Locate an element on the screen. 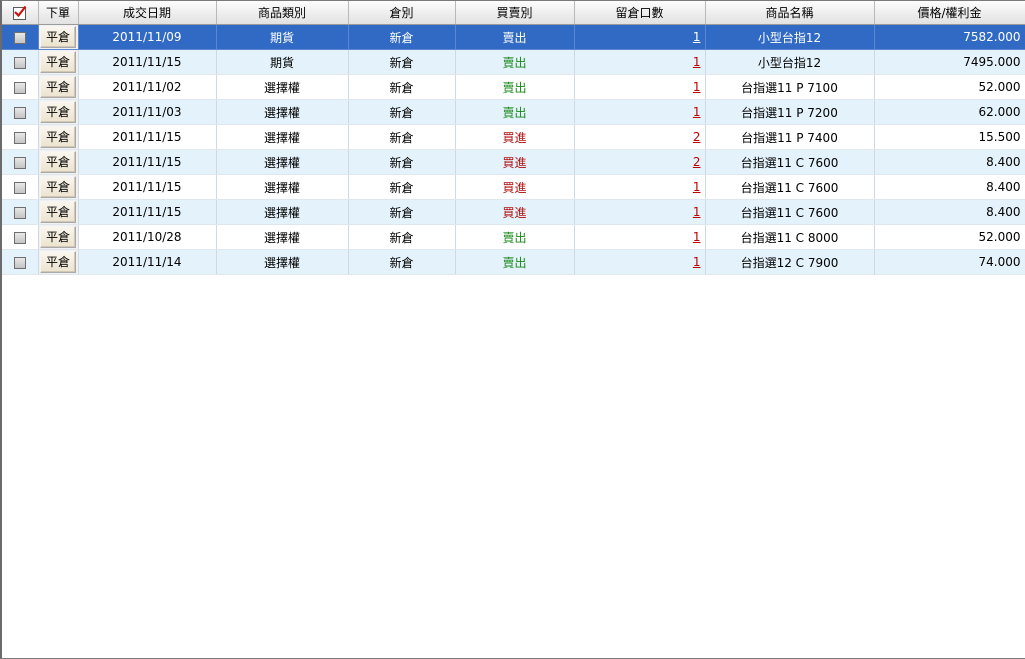  table-row: 平倉 2011/11/09 期貨 新倉 賣出 1 小型台指12 7582.000 is located at coordinates (513, 37).